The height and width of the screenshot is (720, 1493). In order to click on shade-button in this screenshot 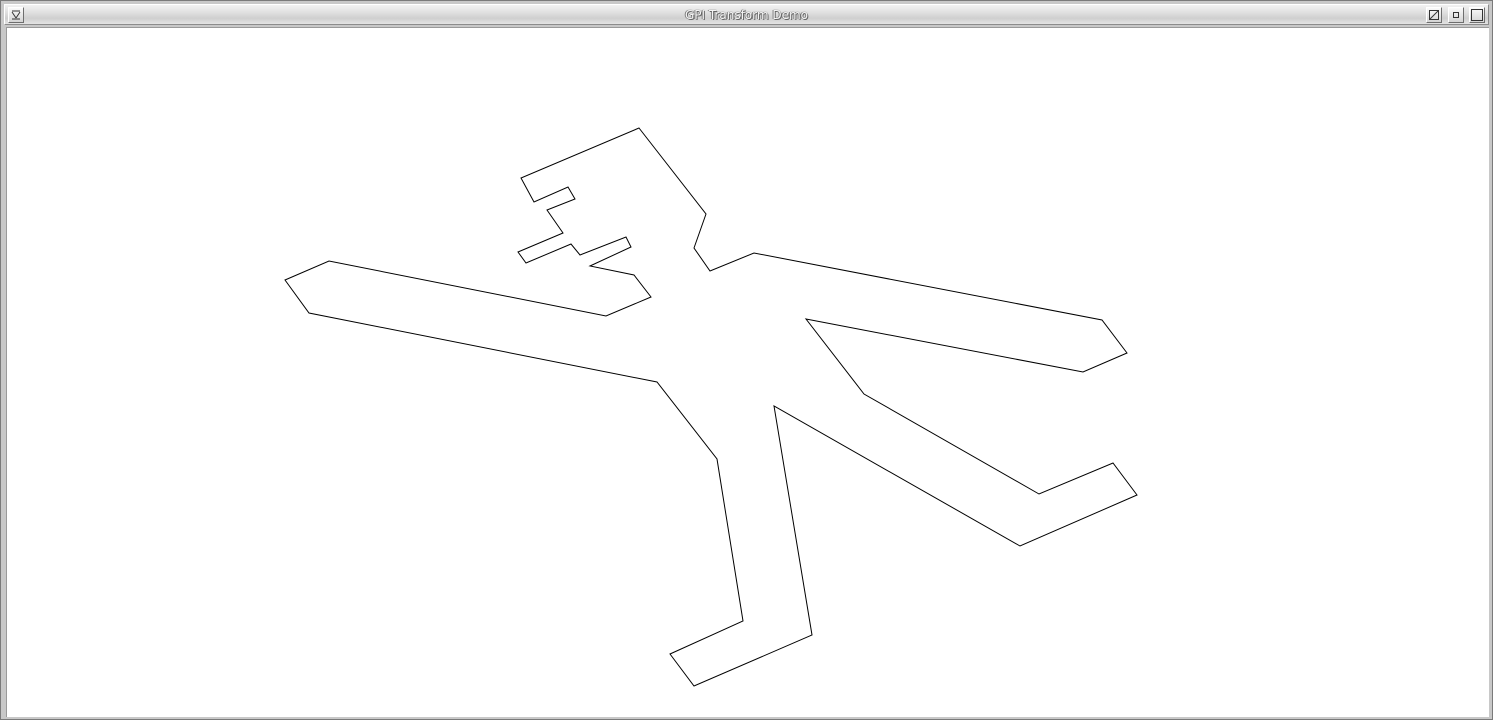, I will do `click(1434, 15)`.